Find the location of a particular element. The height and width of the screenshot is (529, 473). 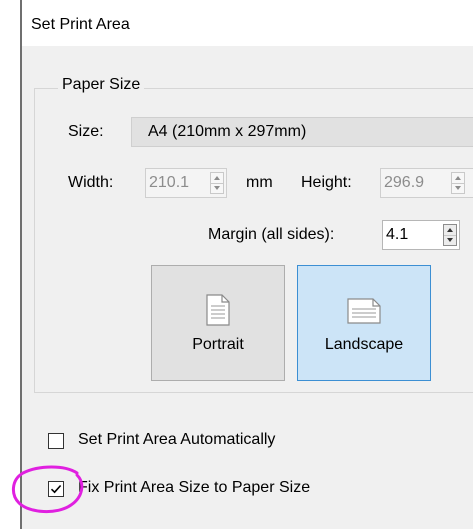

margin-spin-buttons is located at coordinates (450, 235).